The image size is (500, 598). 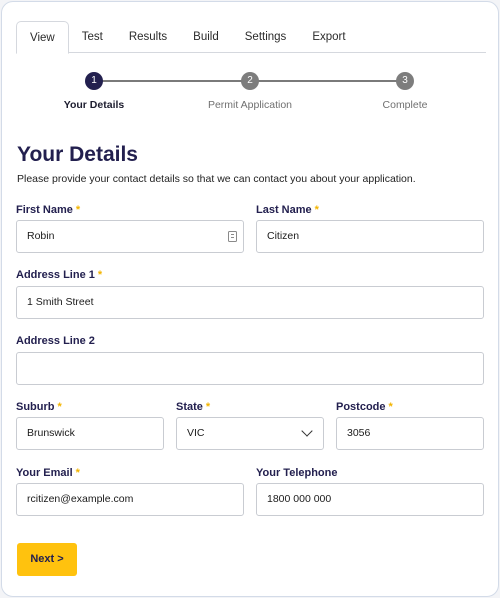 I want to click on state-value: VIC, so click(x=196, y=433).